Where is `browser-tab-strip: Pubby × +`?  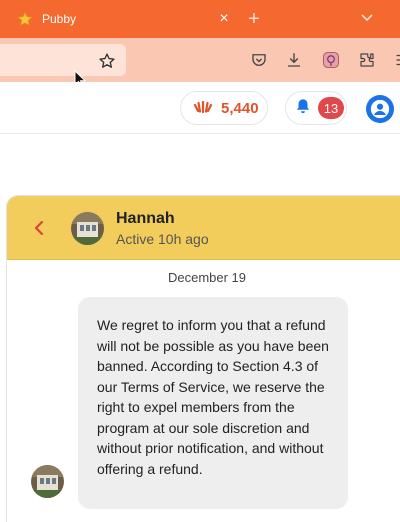 browser-tab-strip: Pubby × + is located at coordinates (200, 19).